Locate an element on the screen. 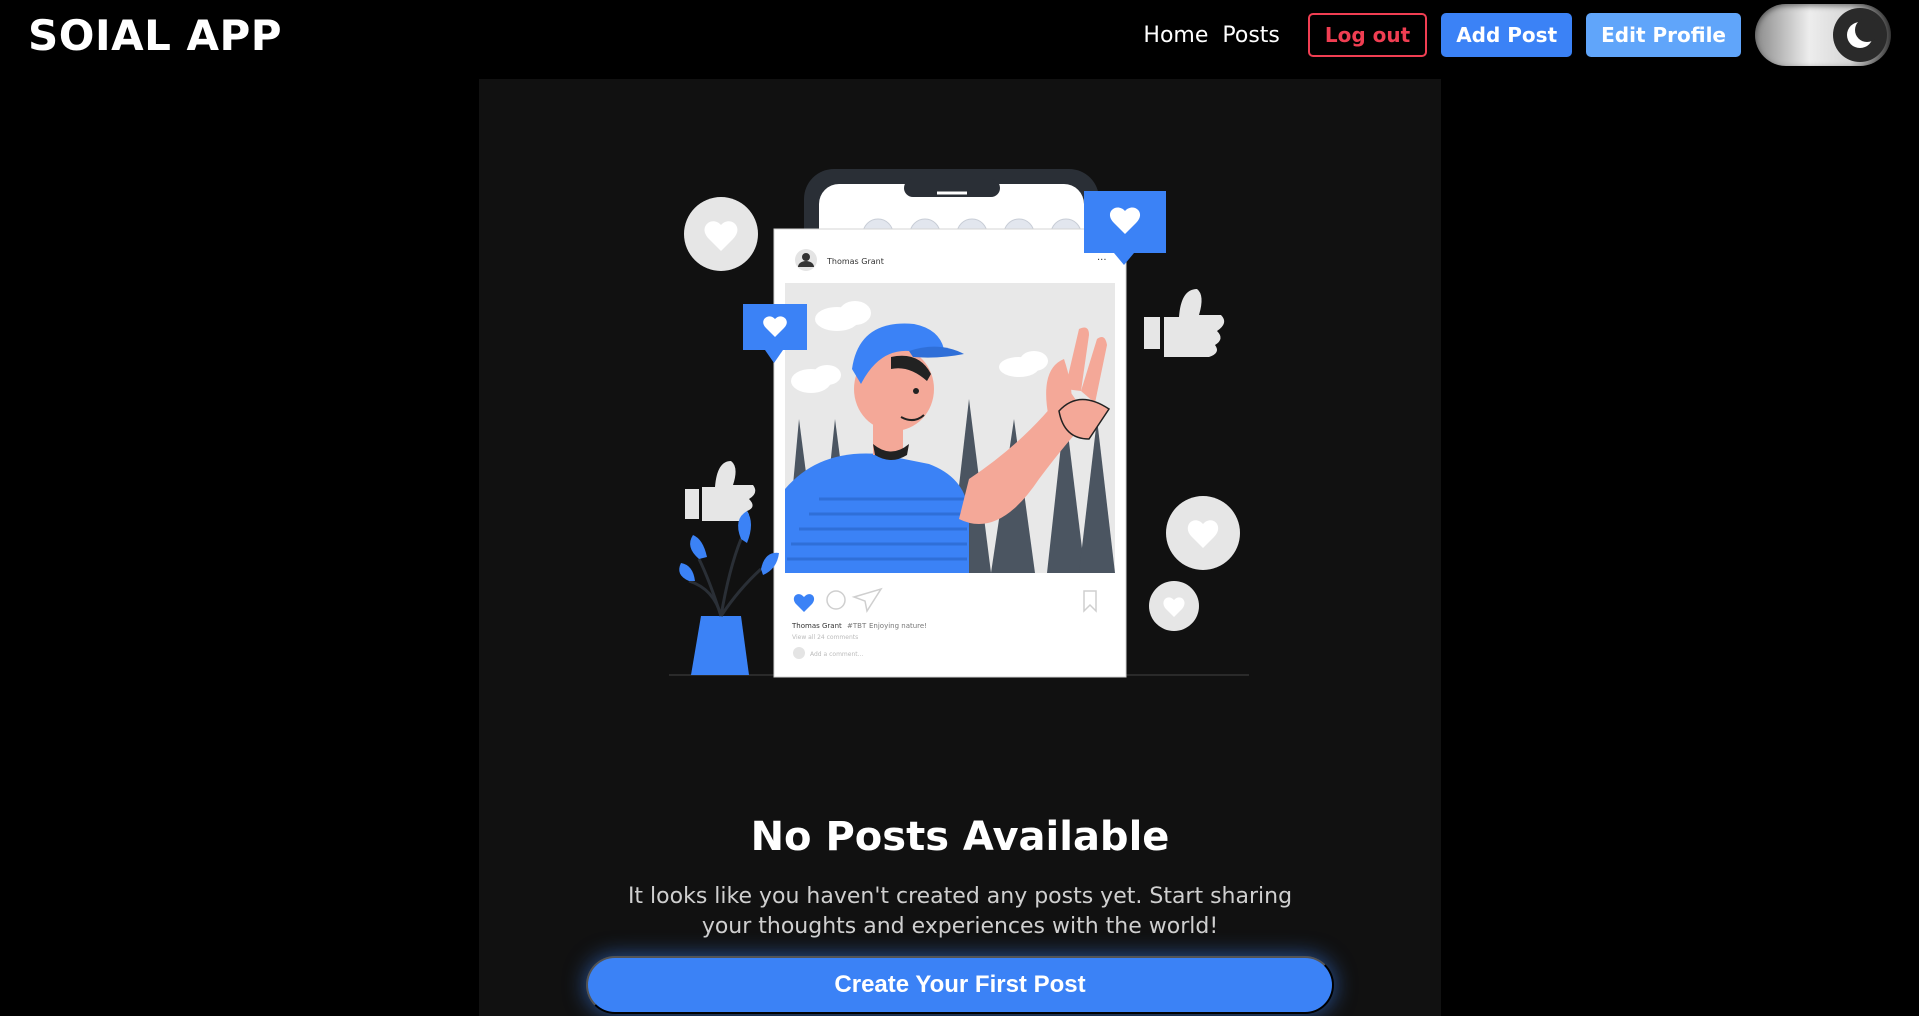  caption-tag: #TBT is located at coordinates (857, 626).